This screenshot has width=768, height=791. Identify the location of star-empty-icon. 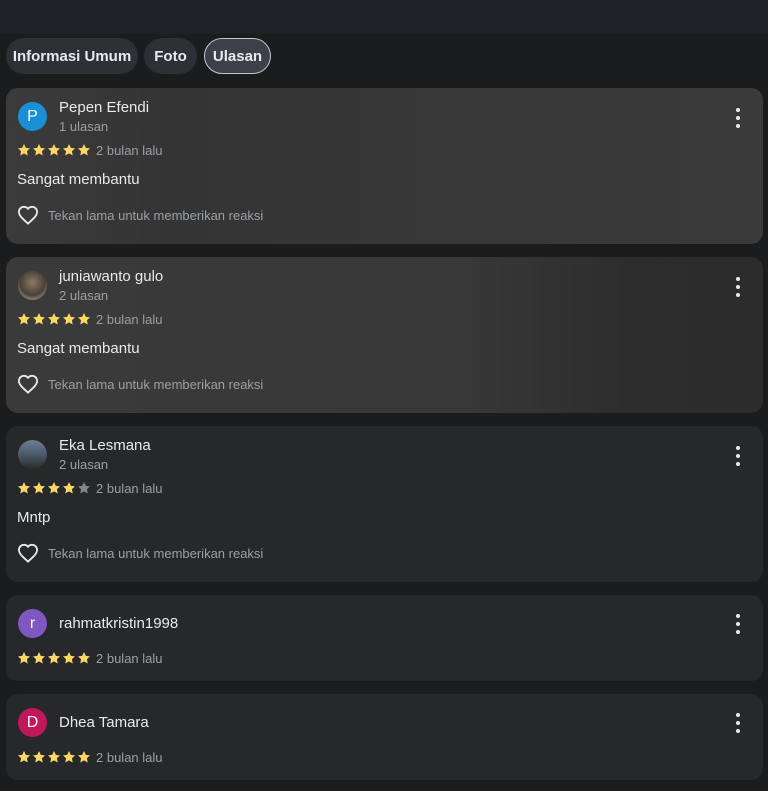
(84, 488).